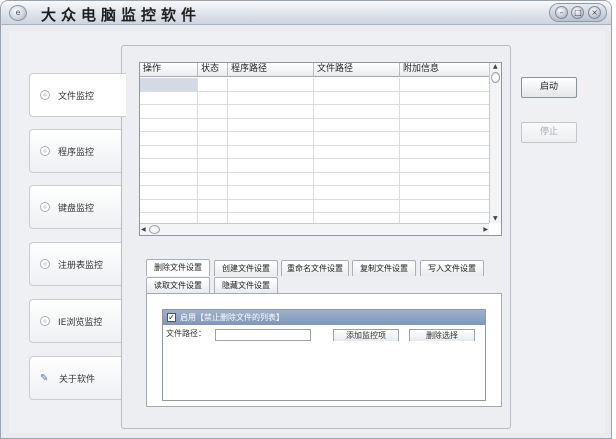  Describe the element at coordinates (495, 143) in the screenshot. I see `vertical-scrollbar: ▲ ▼` at that location.